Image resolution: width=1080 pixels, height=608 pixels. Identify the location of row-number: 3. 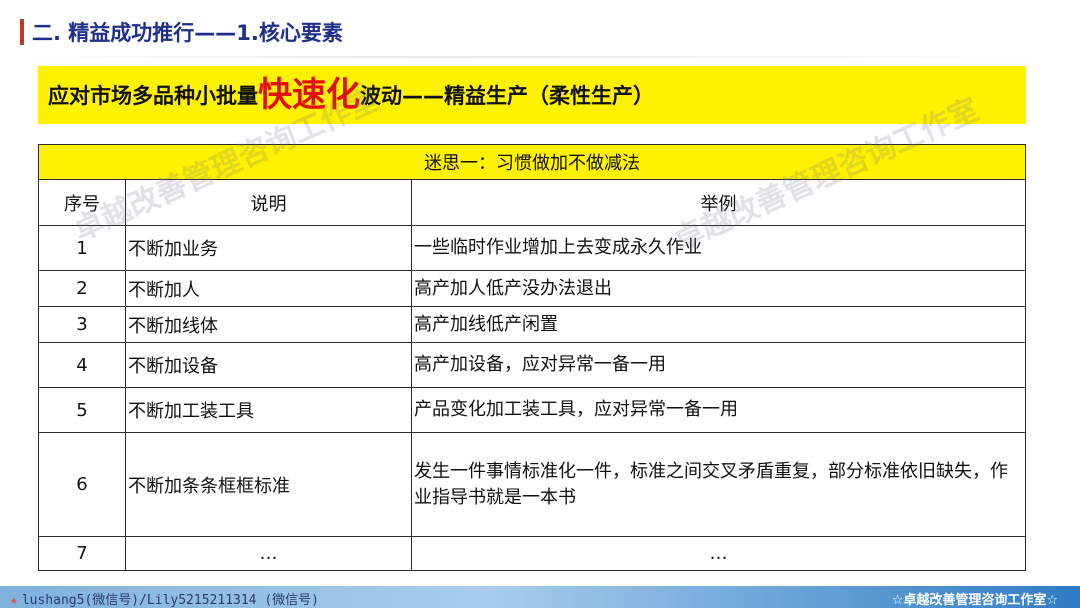
(82, 324).